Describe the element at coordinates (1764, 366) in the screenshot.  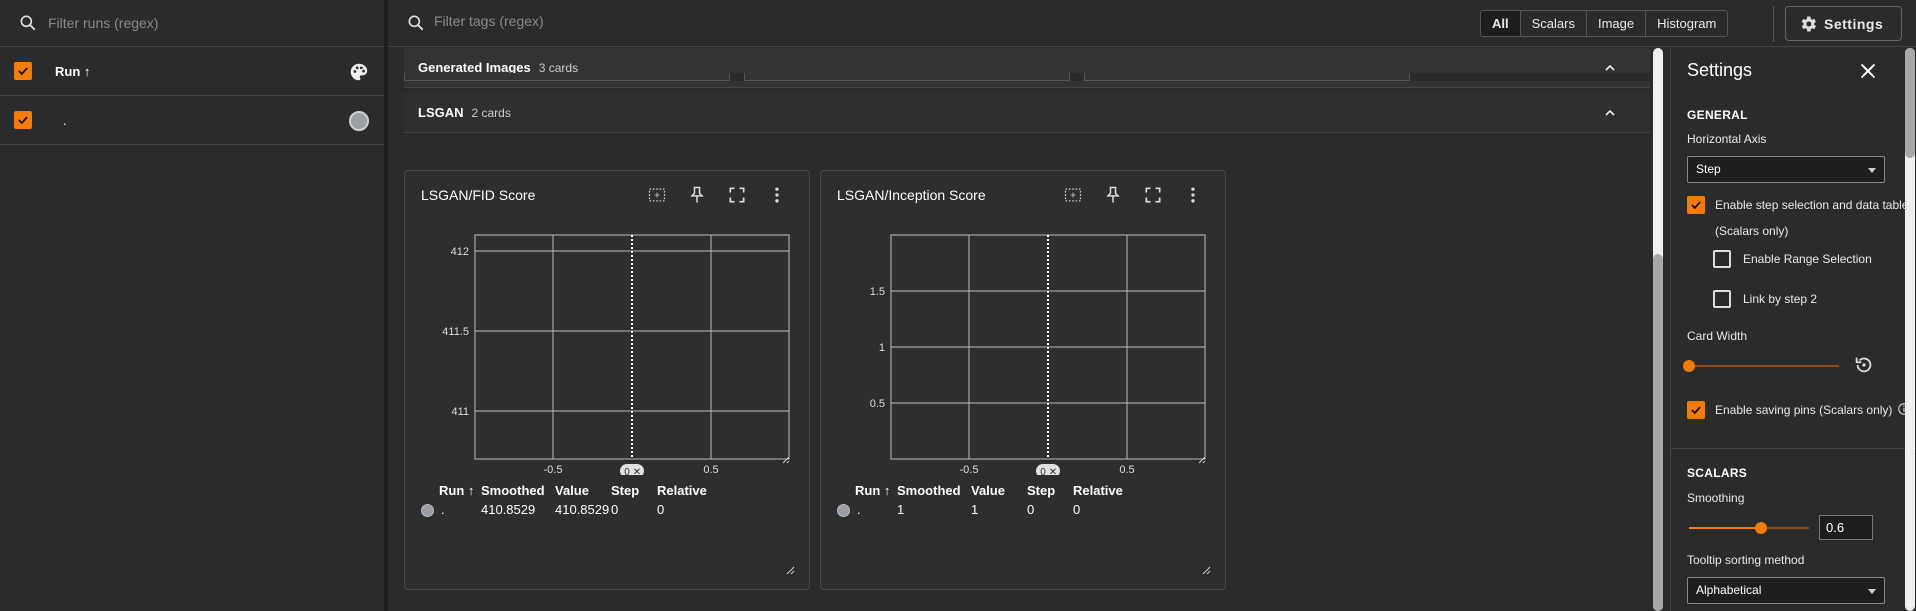
I see `card-width-slider-track` at that location.